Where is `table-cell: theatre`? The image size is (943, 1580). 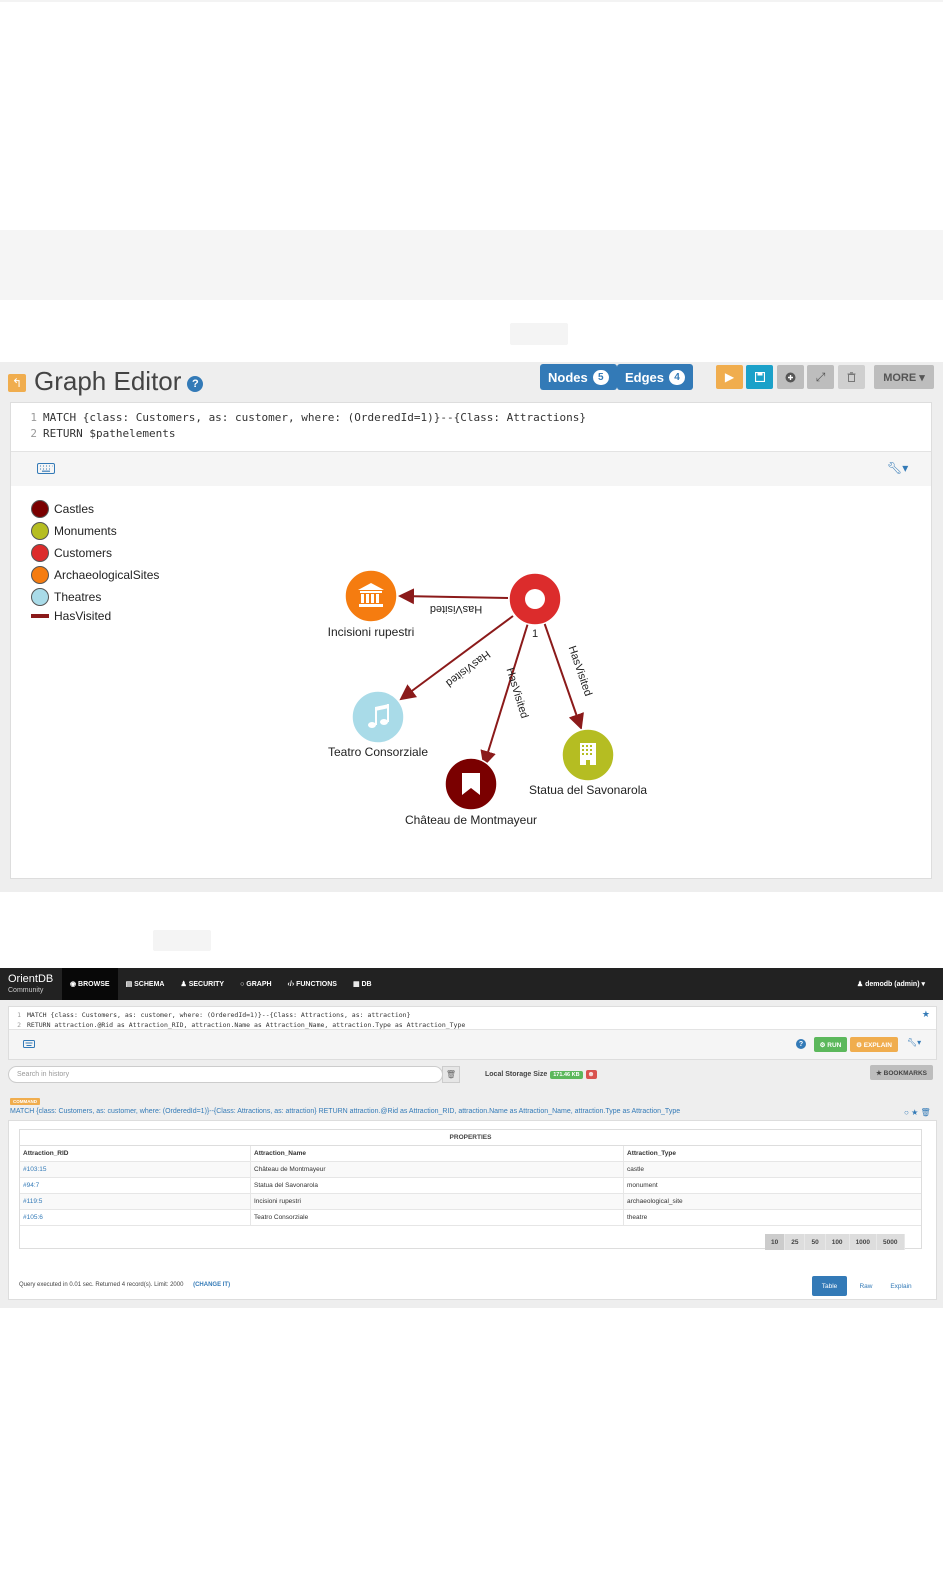
table-cell: theatre is located at coordinates (637, 1217).